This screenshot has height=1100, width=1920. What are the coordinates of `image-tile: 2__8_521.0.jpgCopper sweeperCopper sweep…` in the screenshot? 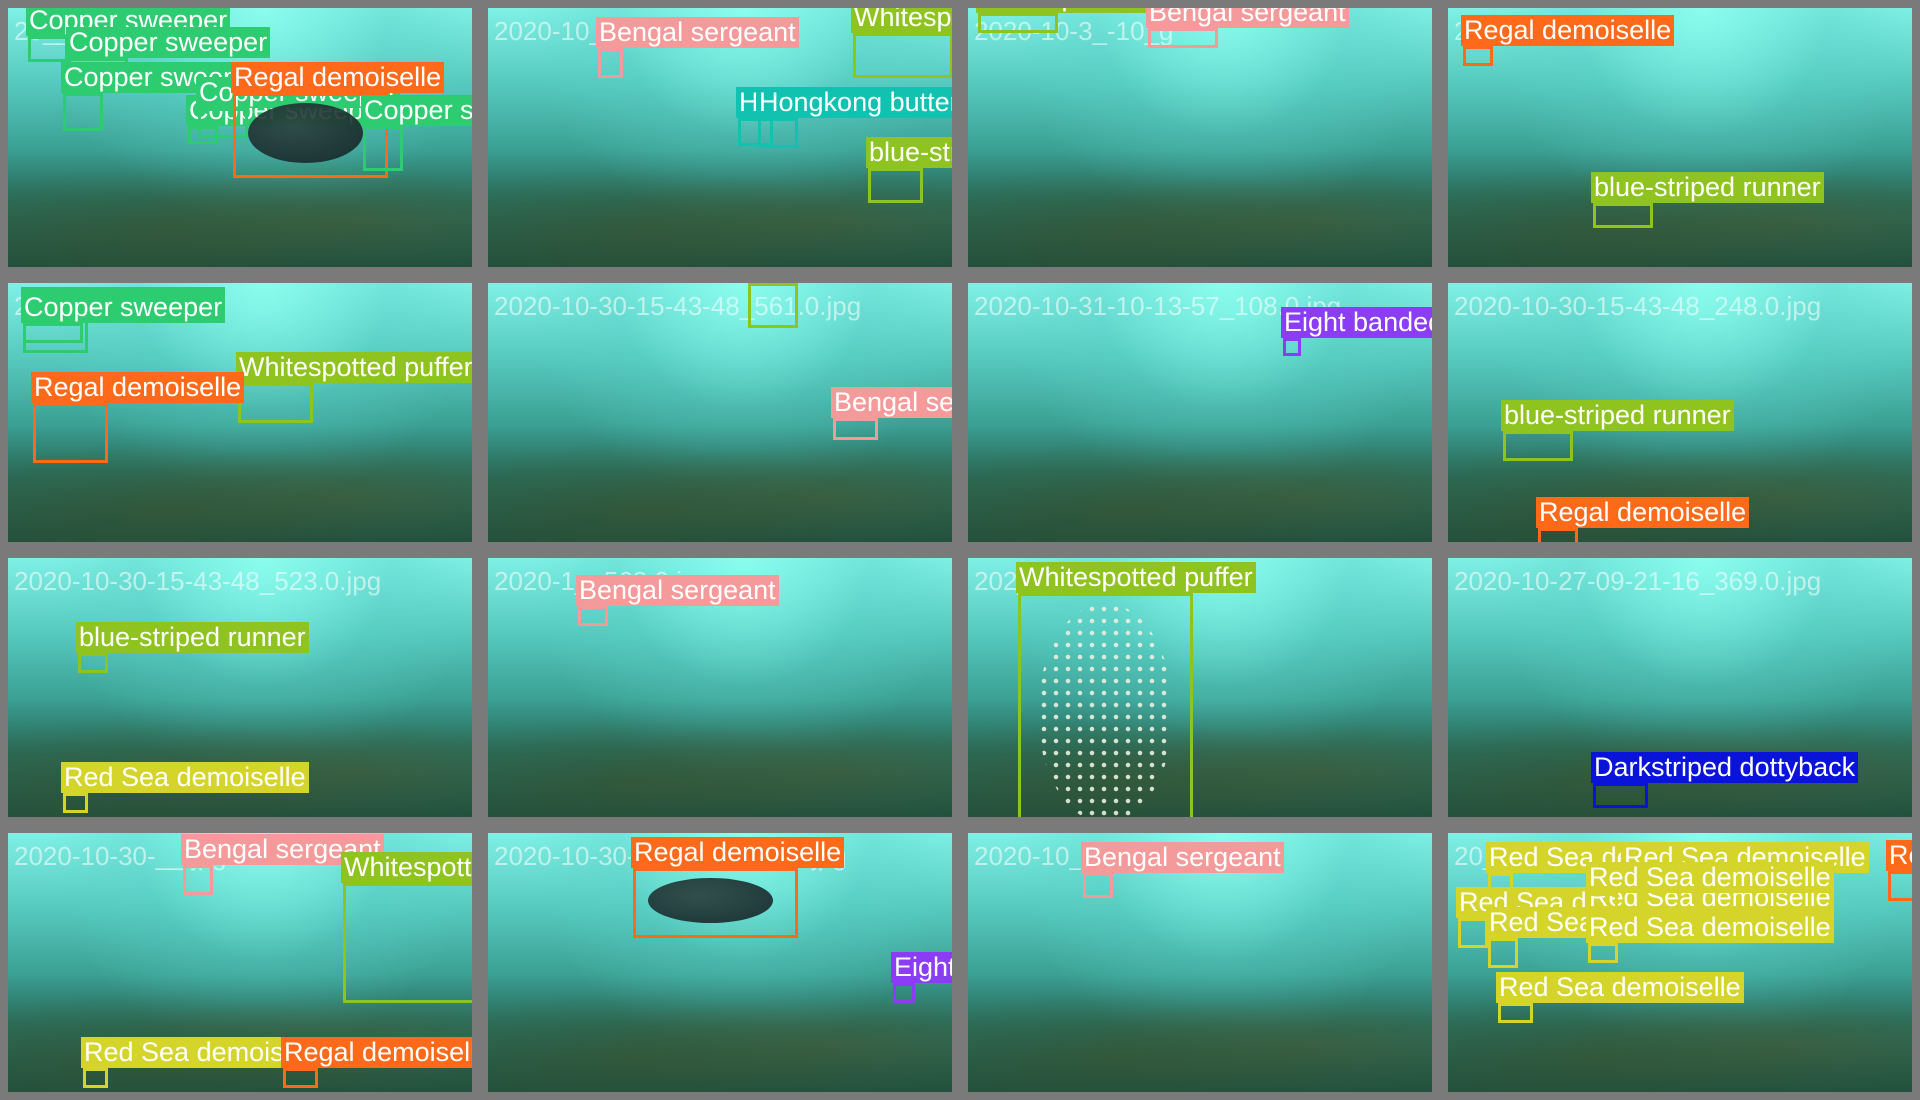 It's located at (240, 412).